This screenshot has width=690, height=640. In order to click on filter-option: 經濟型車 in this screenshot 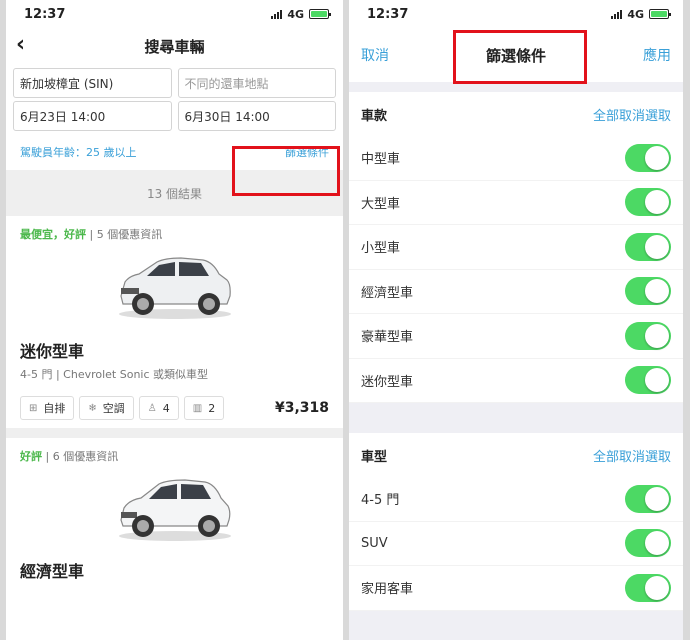, I will do `click(516, 291)`.